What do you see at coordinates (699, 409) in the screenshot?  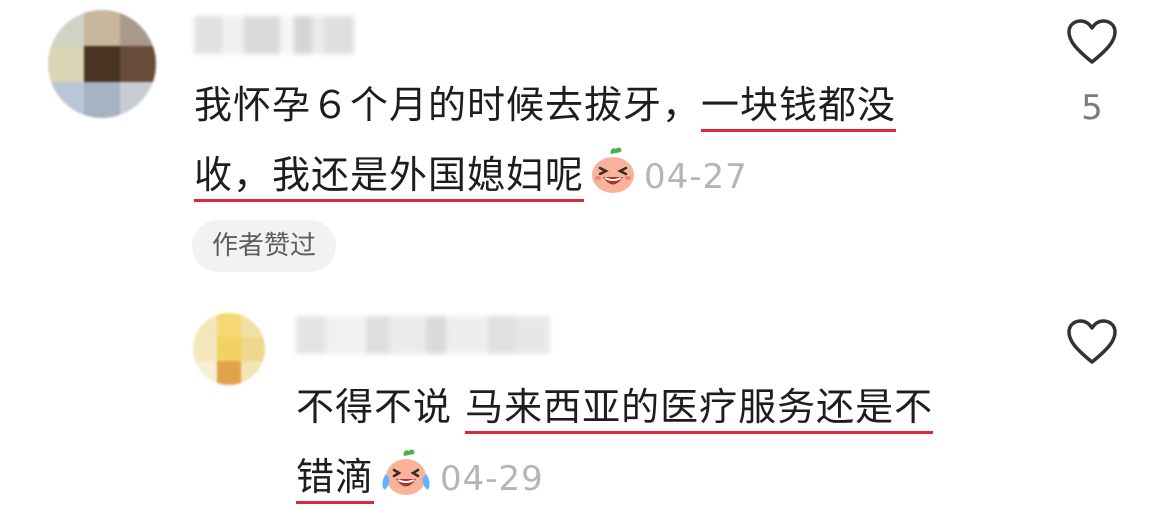 I see `highlighted-text: 马来西亚的医疗服务还是不` at bounding box center [699, 409].